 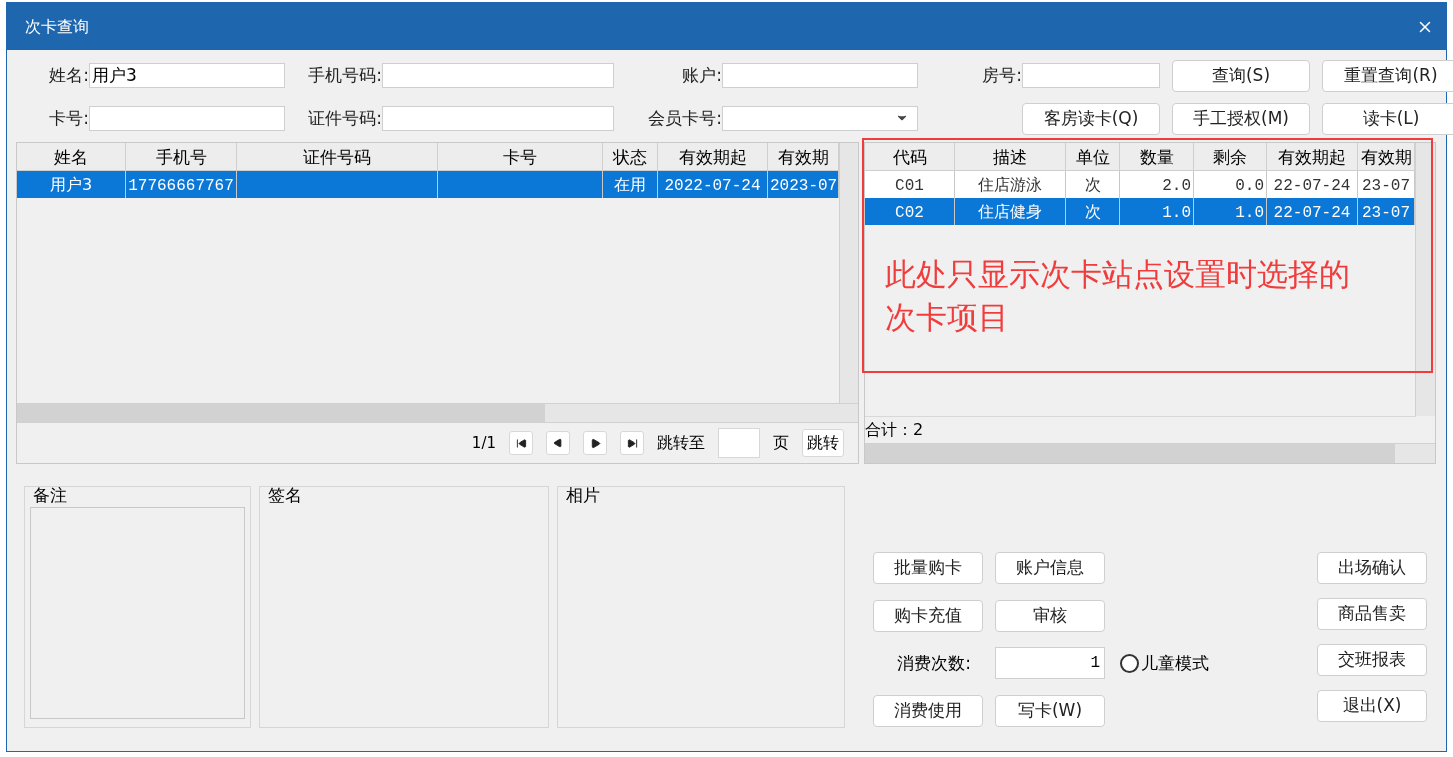 I want to click on previous-page-button, so click(x=558, y=443).